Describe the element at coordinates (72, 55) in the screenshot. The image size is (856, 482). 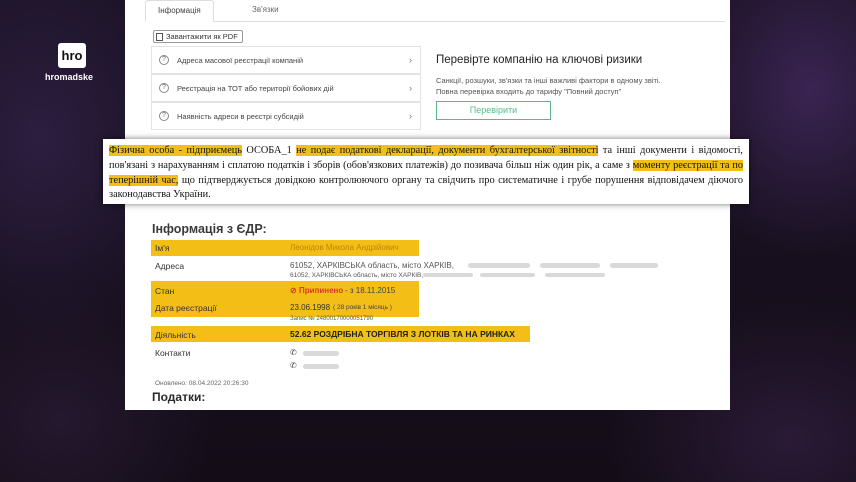
I see `logo-box: hro` at that location.